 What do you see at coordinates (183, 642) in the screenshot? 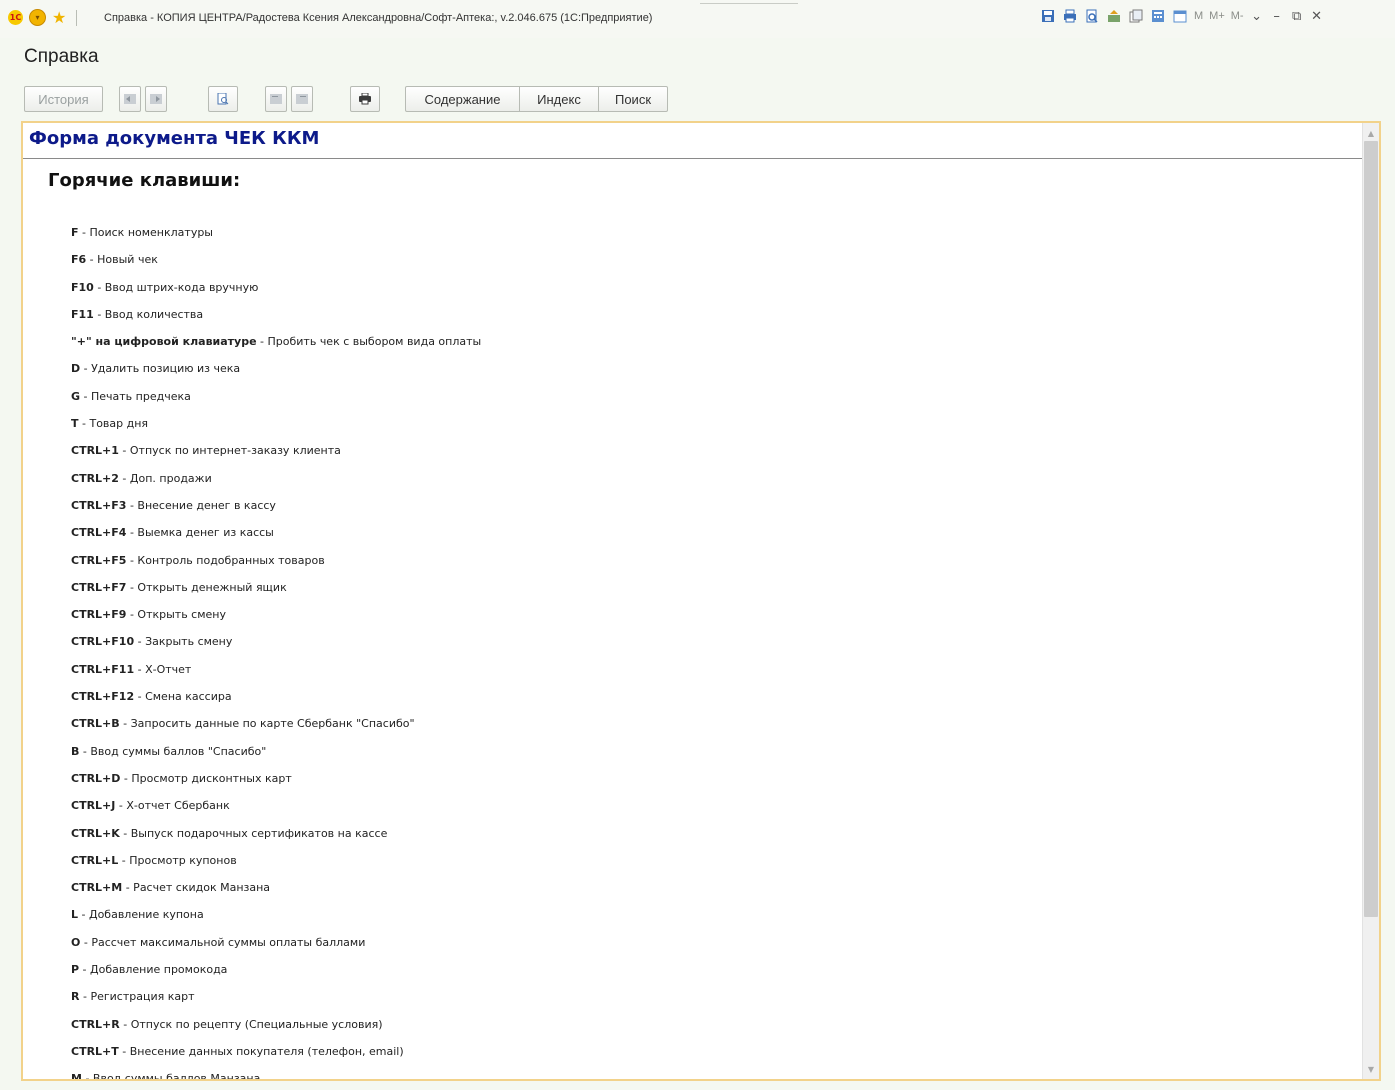
I see `hotkey-description: - Закрыть смену` at bounding box center [183, 642].